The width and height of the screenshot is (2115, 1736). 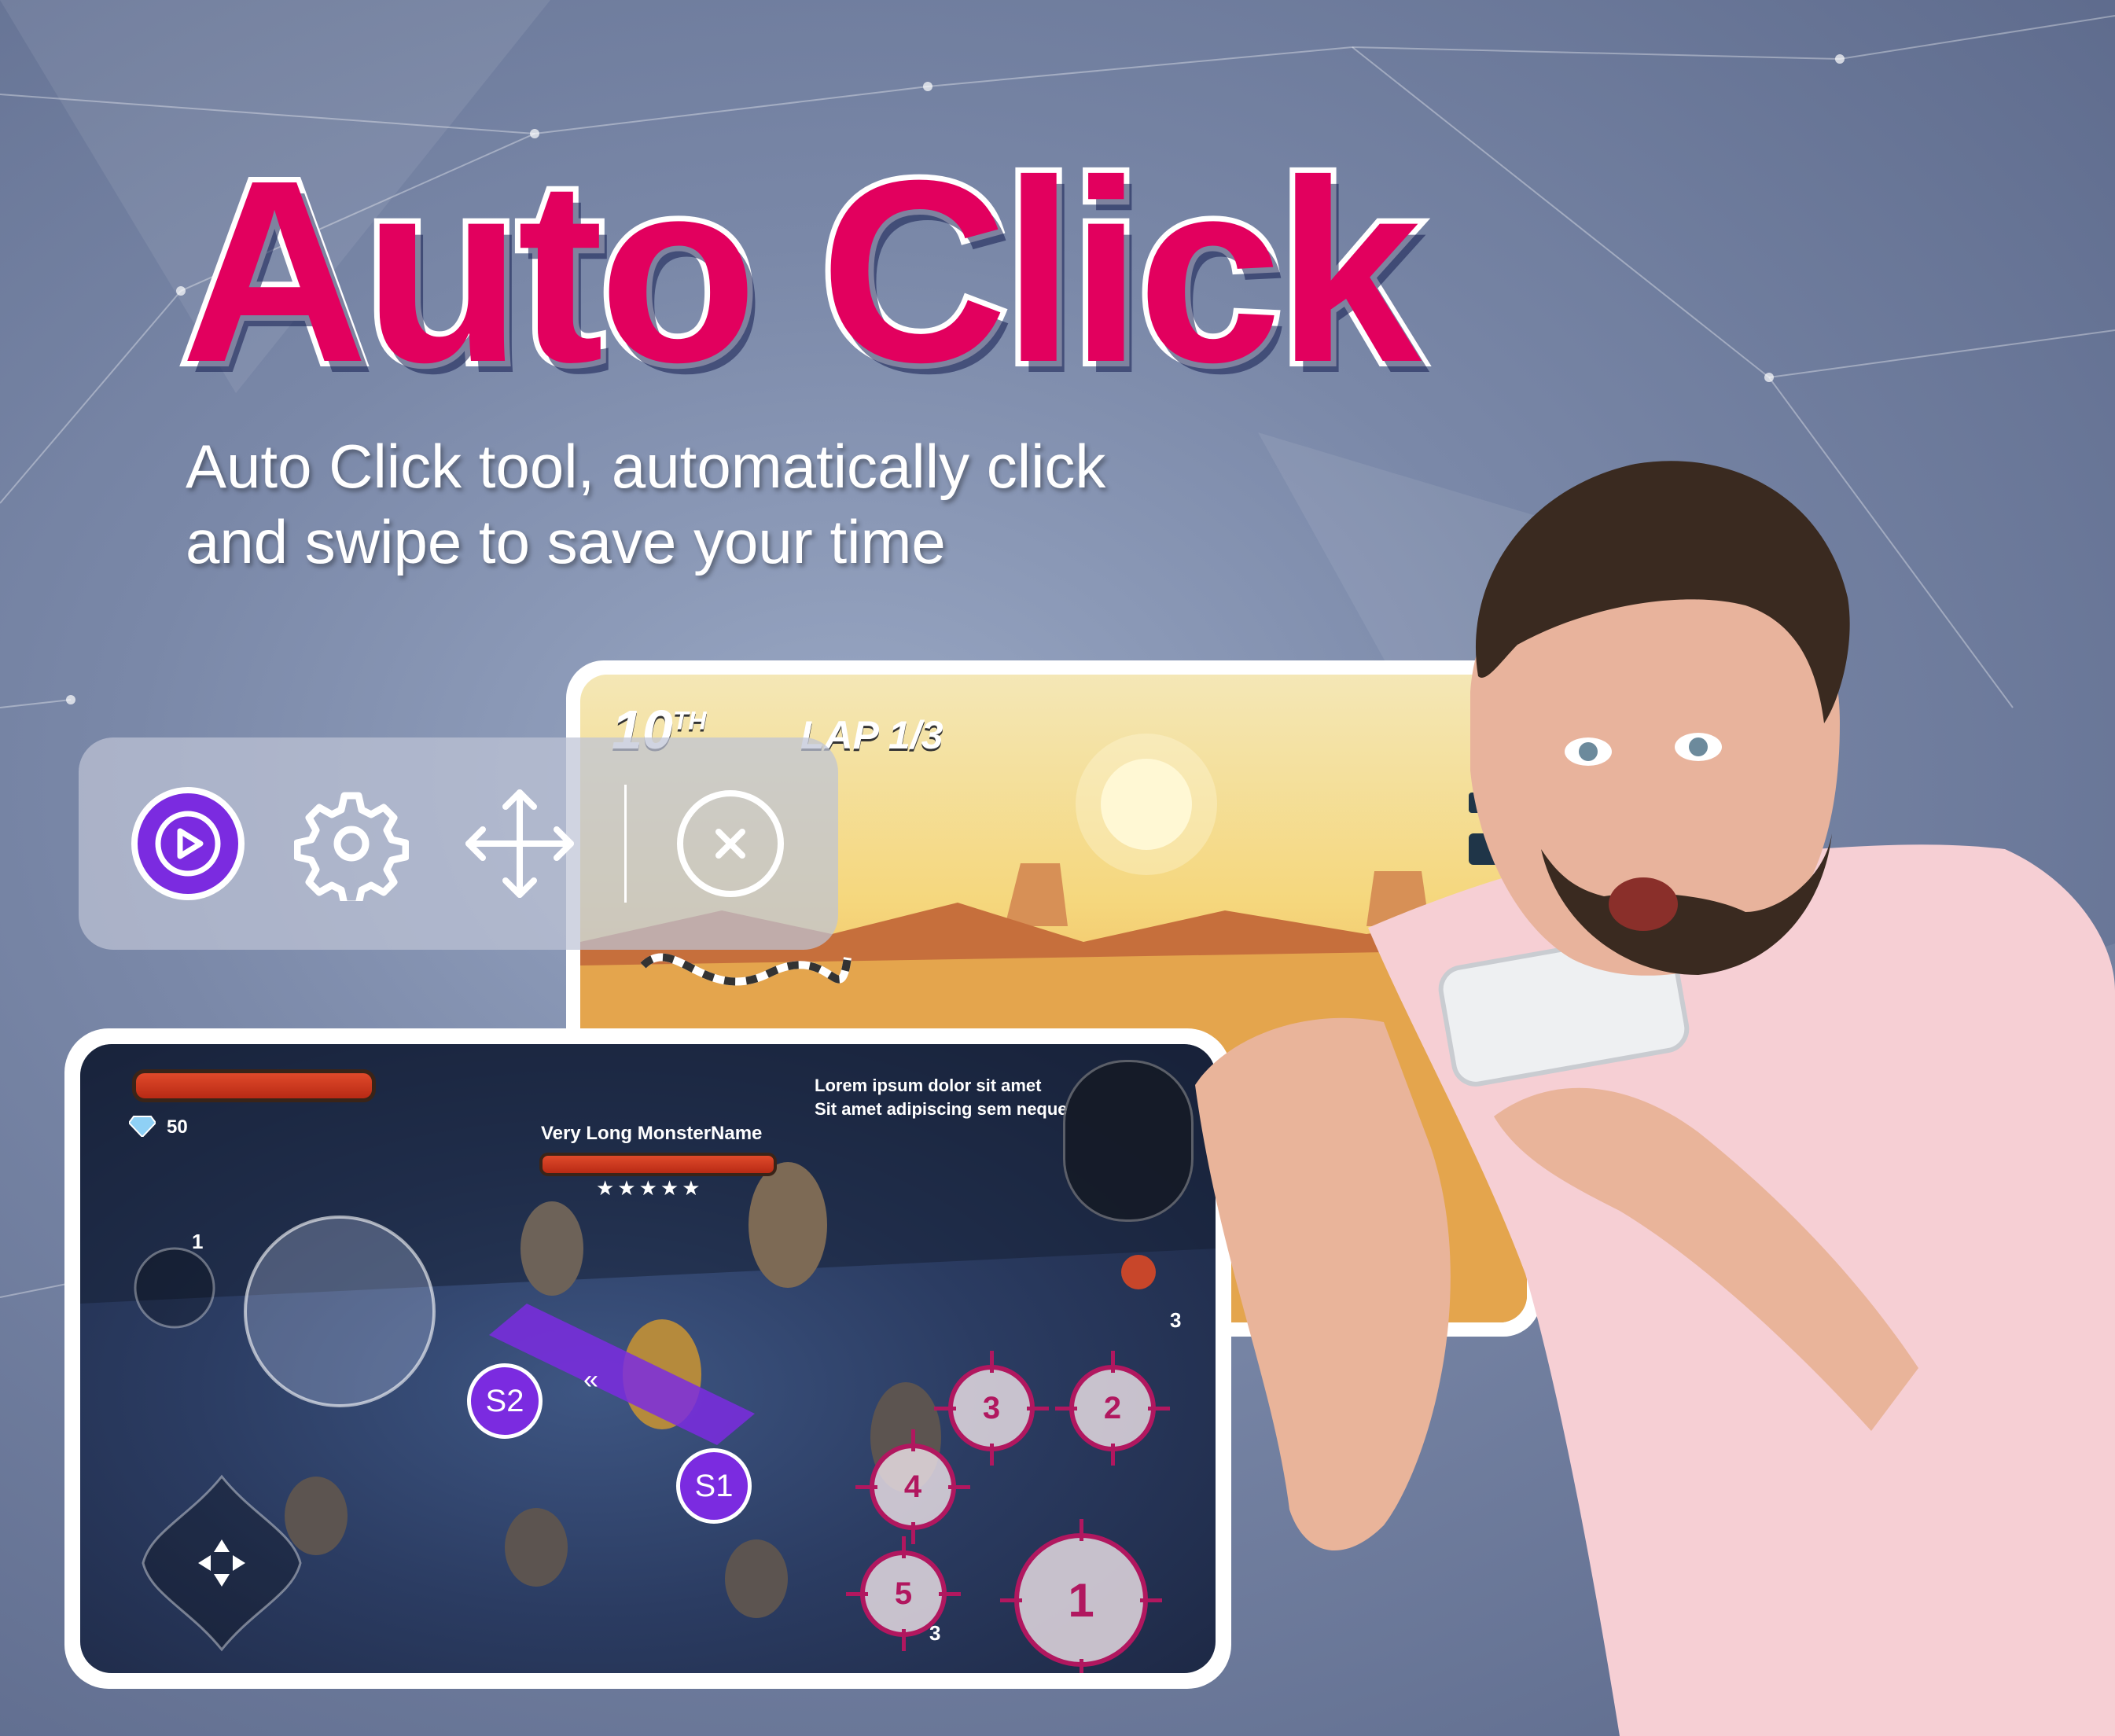 What do you see at coordinates (188, 844) in the screenshot?
I see `play-icon` at bounding box center [188, 844].